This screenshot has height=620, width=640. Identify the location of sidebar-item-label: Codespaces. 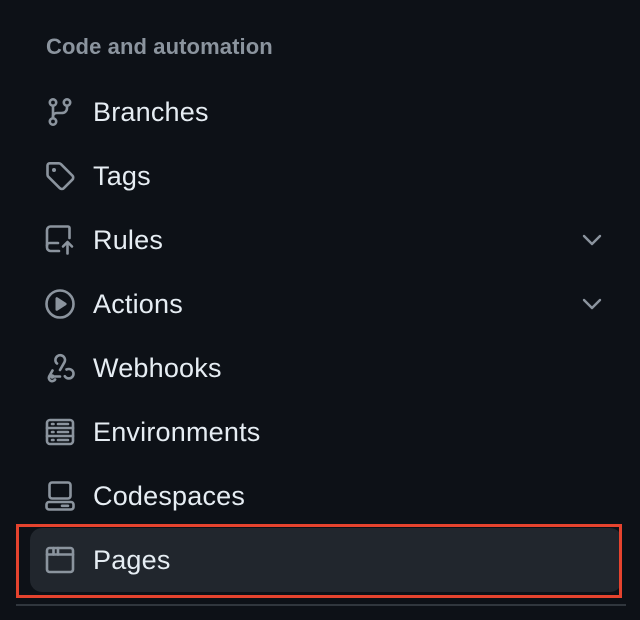
(169, 496).